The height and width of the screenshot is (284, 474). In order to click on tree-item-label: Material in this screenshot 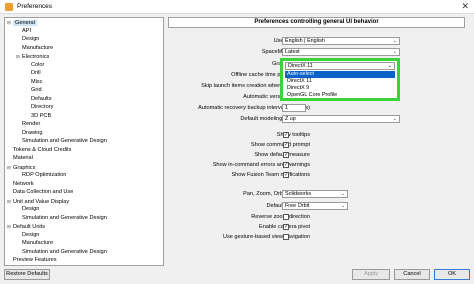, I will do `click(23, 158)`.